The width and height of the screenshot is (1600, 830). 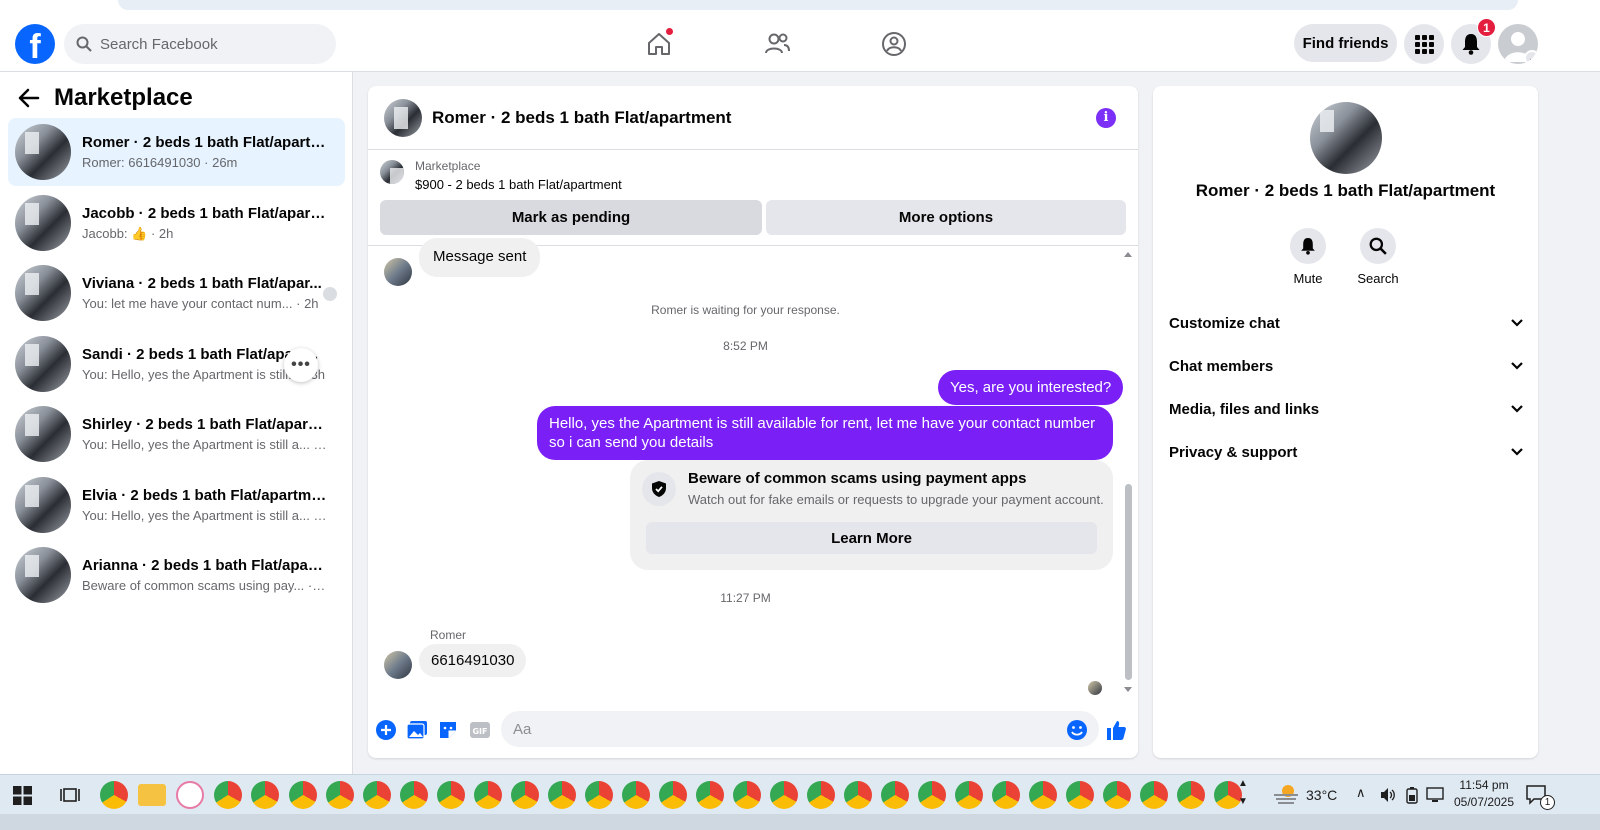 What do you see at coordinates (1361, 793) in the screenshot?
I see `chevron-up-icon: ∧` at bounding box center [1361, 793].